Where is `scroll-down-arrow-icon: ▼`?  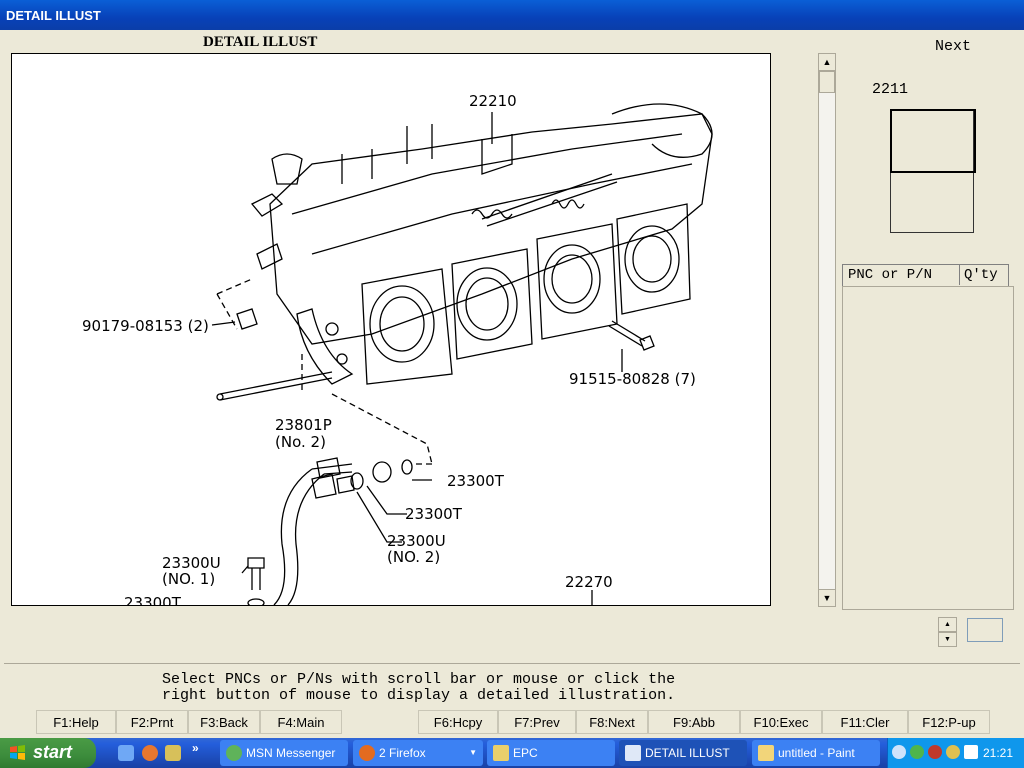
scroll-down-arrow-icon: ▼ is located at coordinates (827, 597).